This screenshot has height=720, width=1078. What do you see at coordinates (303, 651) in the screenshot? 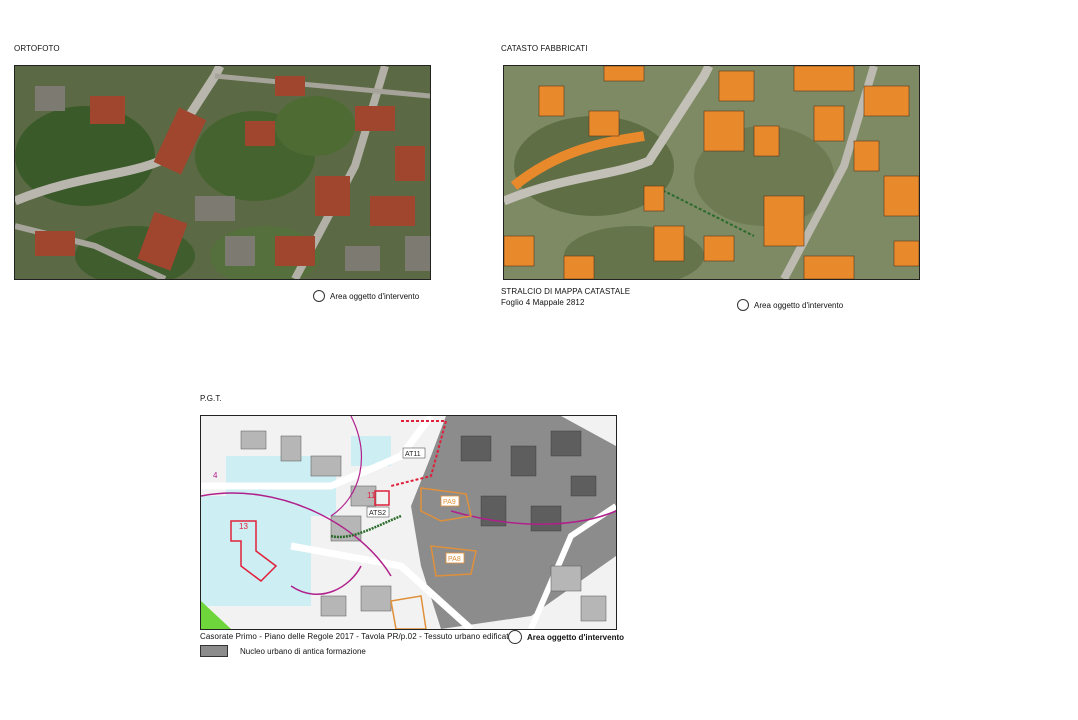
I see `pgt-swatch-label: Nucleo urbano di antica formazione` at bounding box center [303, 651].